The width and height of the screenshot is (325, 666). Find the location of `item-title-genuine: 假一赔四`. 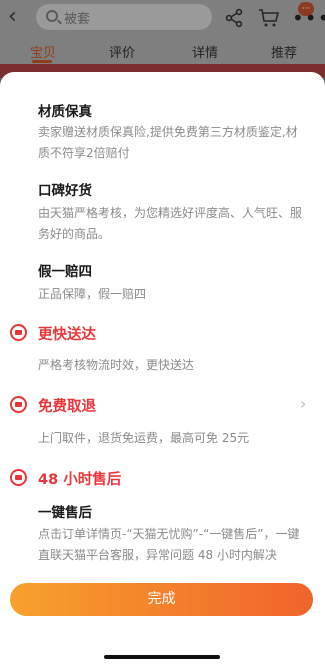

item-title-genuine: 假一赔四 is located at coordinates (65, 272).